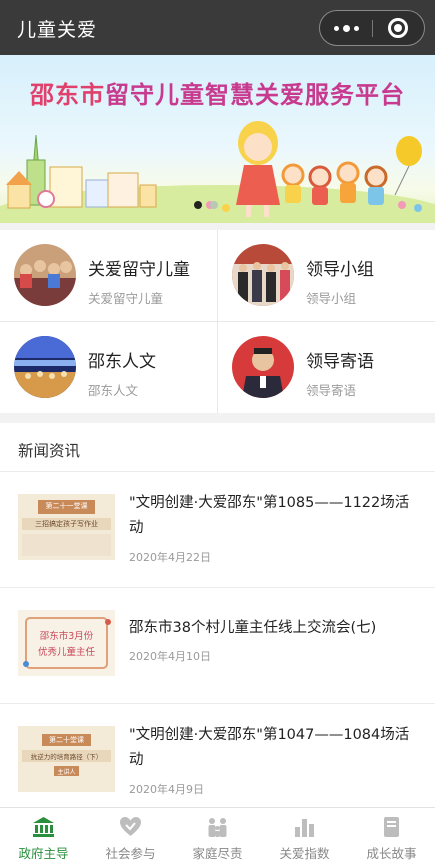 The image size is (435, 864). I want to click on leadership-group-photo, so click(263, 275).